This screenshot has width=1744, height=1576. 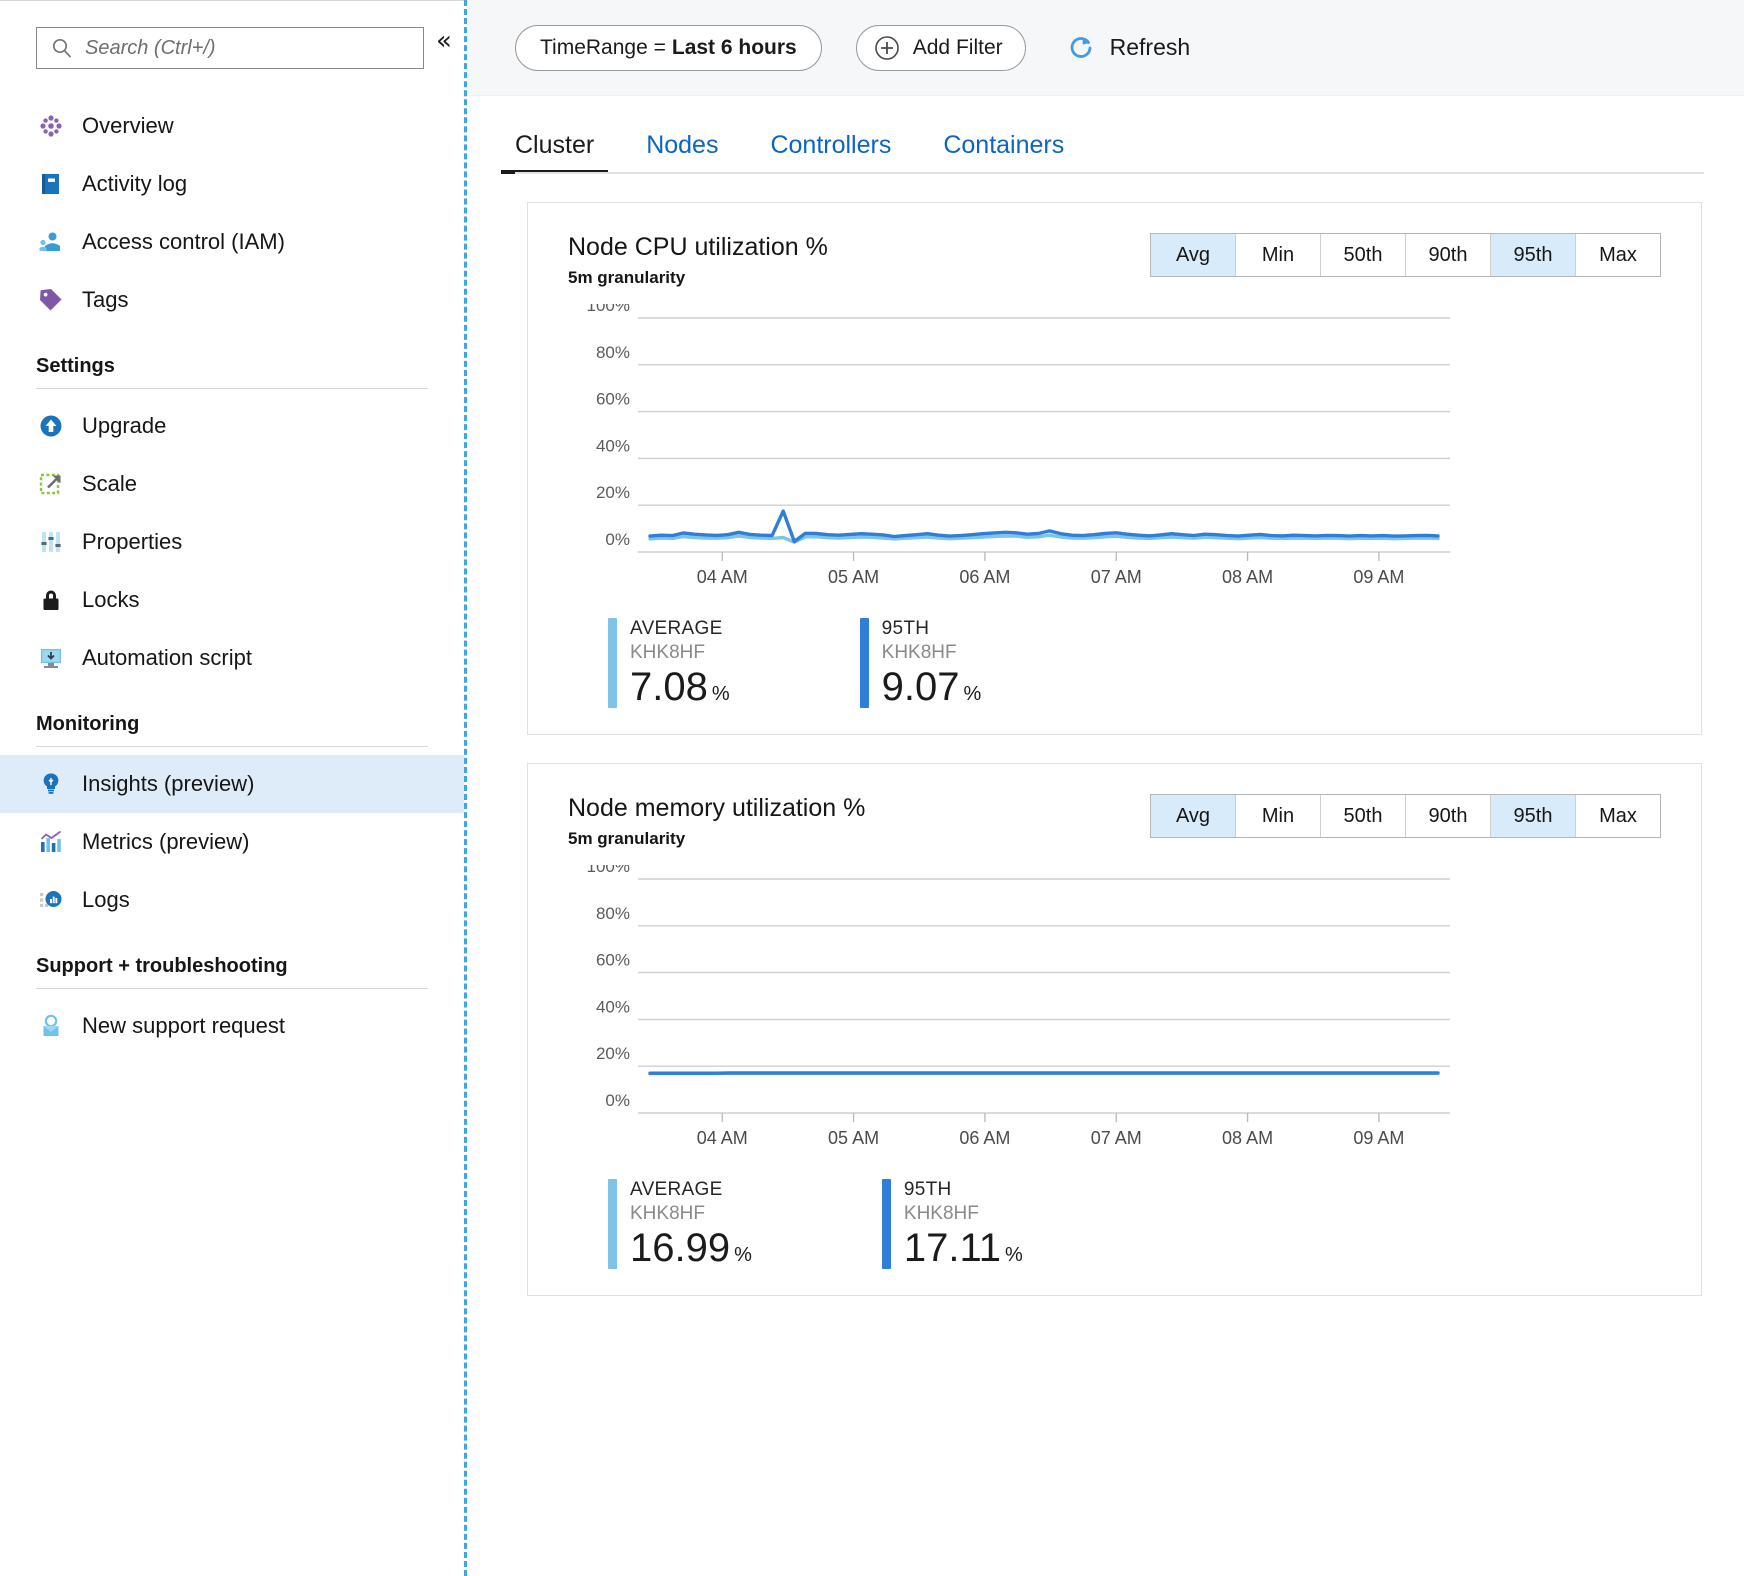 What do you see at coordinates (1003, 152) in the screenshot?
I see `tab-containers: Containers` at bounding box center [1003, 152].